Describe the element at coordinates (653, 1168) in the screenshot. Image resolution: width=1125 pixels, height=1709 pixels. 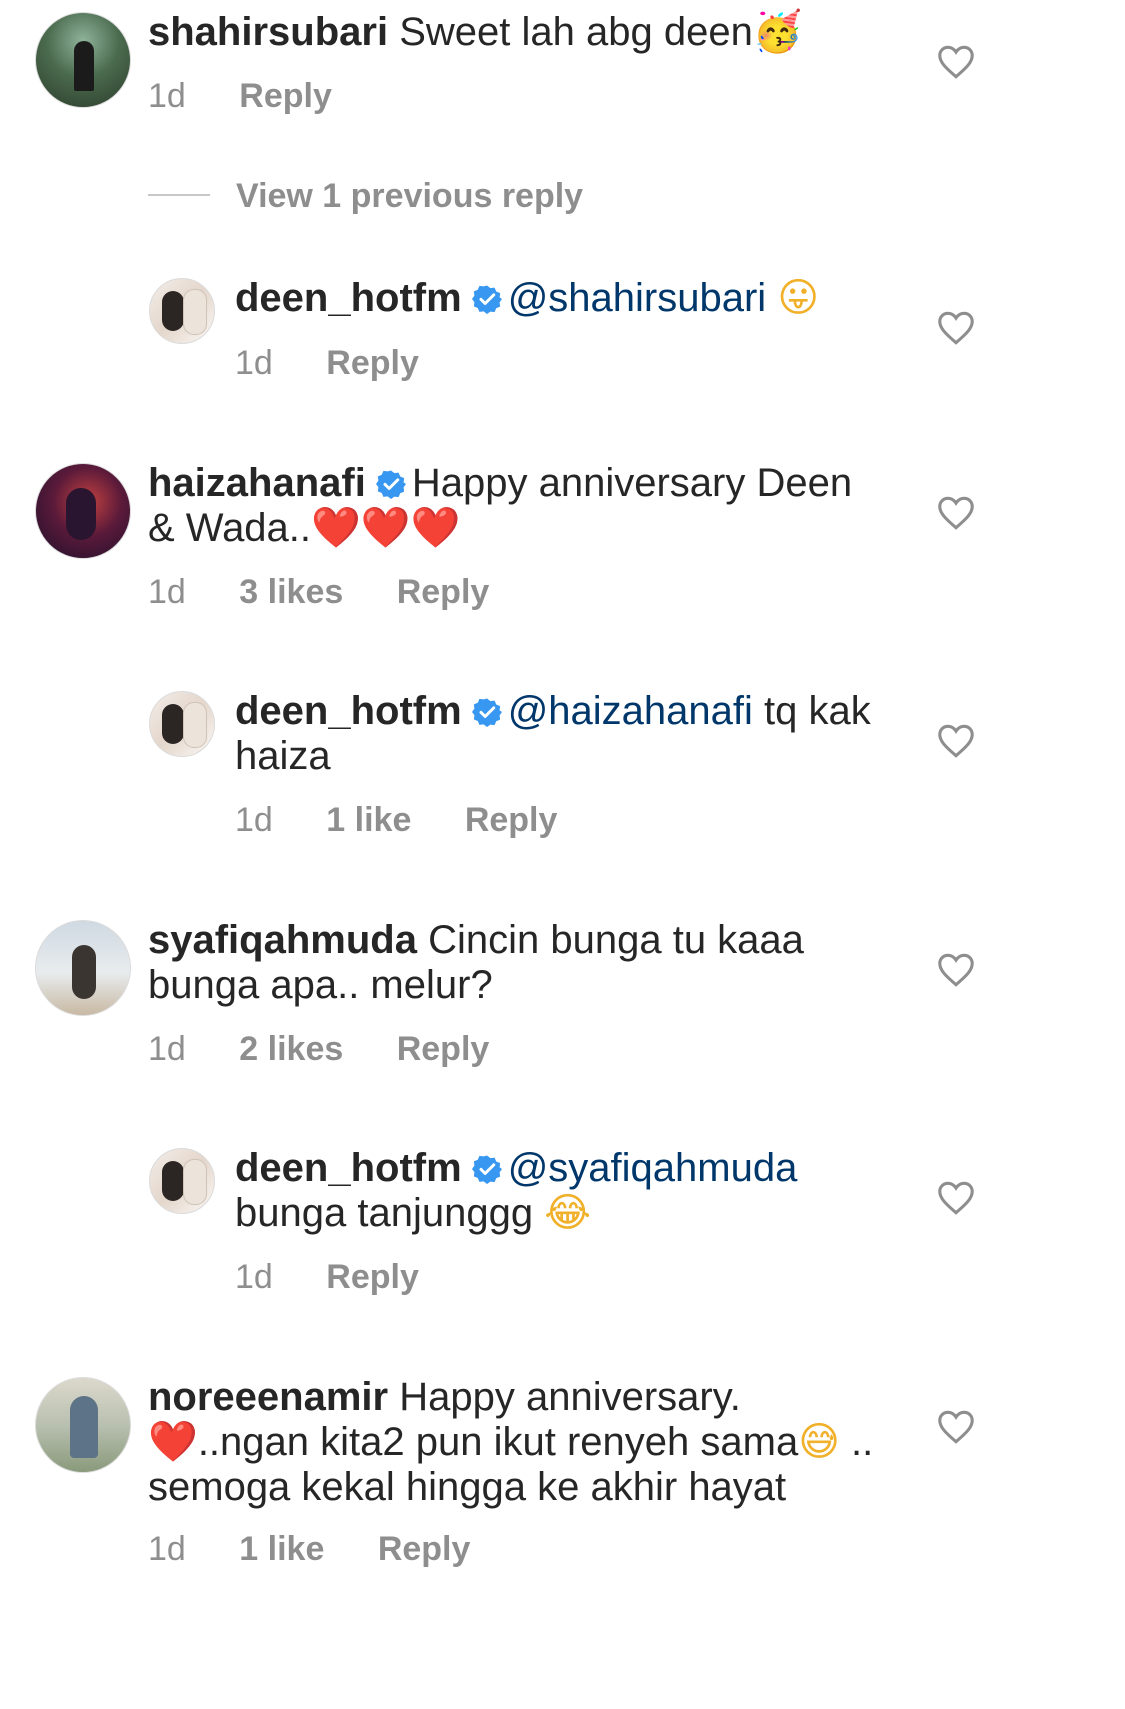
I see `mention-link: @syafiqahmuda` at that location.